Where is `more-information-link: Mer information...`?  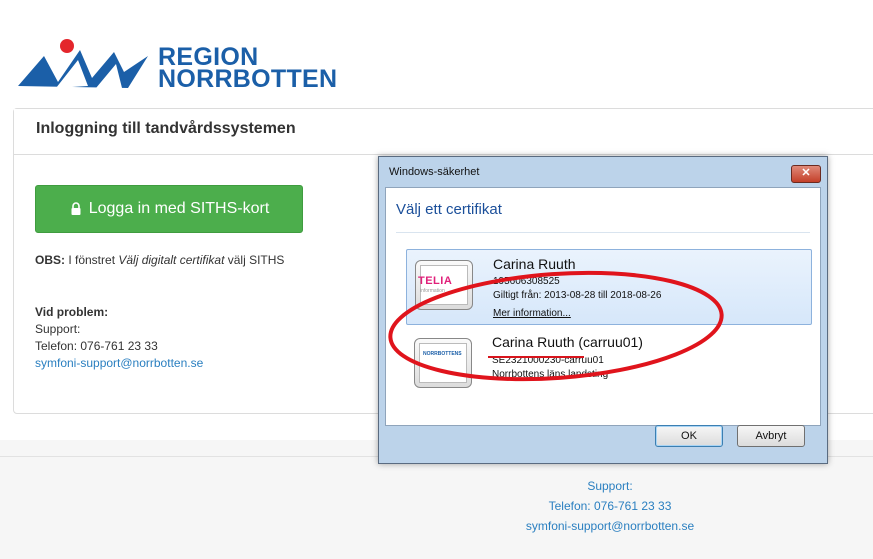
more-information-link: Mer information... is located at coordinates (532, 313).